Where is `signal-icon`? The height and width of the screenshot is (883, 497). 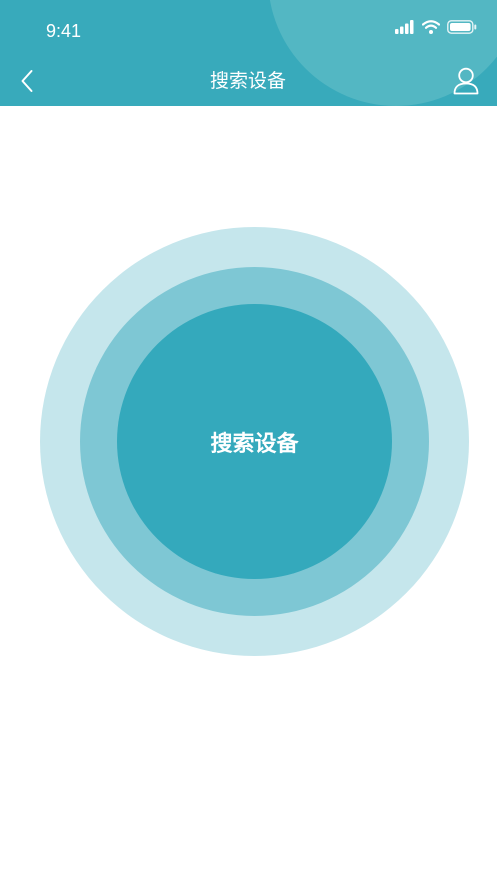 signal-icon is located at coordinates (404, 27).